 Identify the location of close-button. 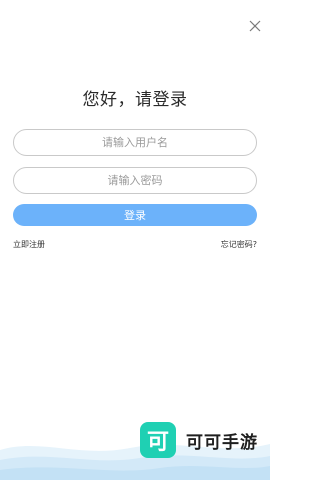
(255, 26).